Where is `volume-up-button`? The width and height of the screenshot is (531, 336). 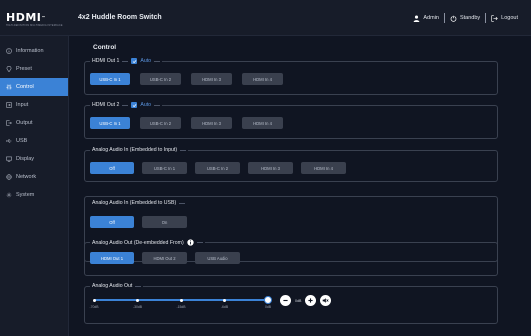
volume-up-button is located at coordinates (311, 300).